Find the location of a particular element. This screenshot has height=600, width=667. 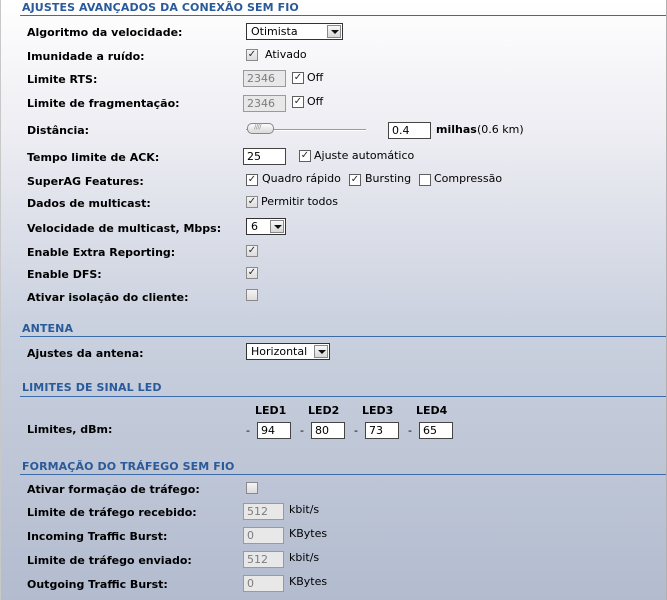

led2-header: LED2 is located at coordinates (324, 410).